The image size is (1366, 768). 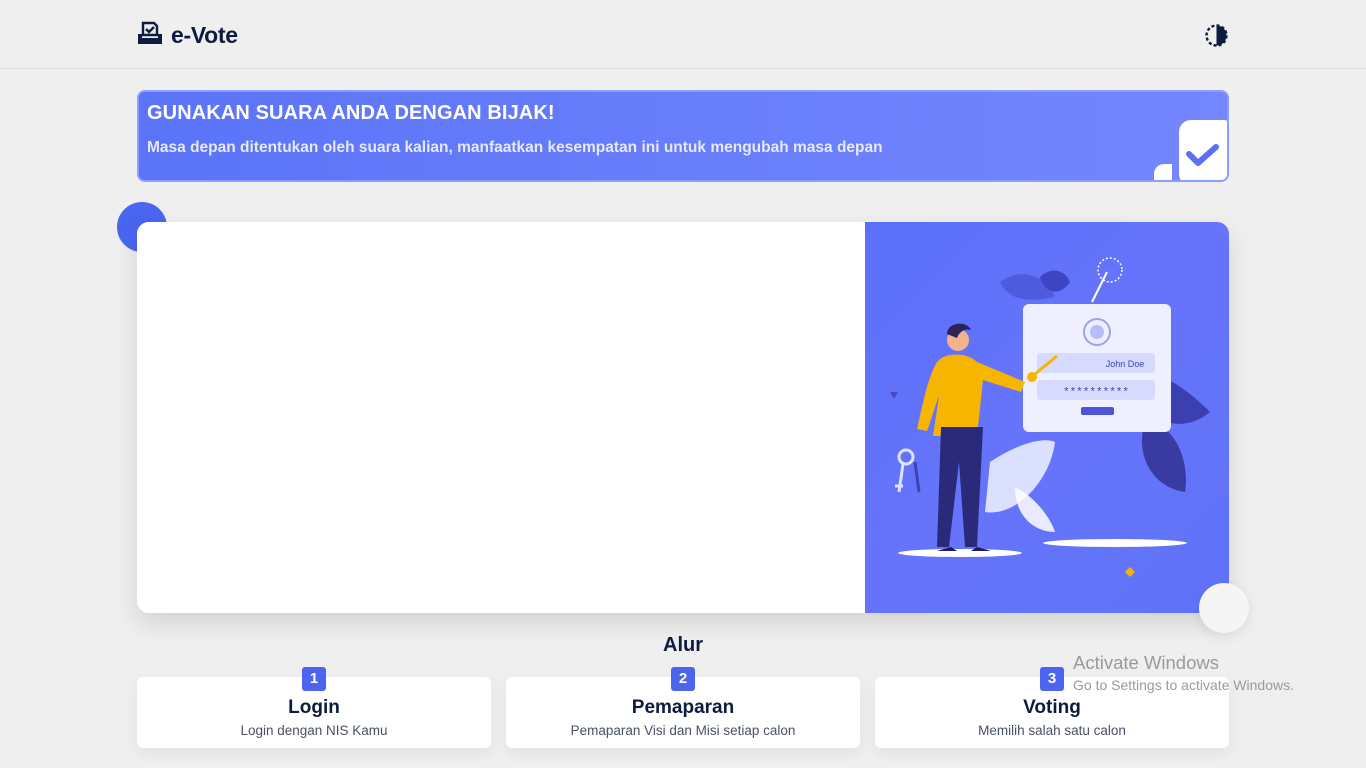 I want to click on step-number-badge: 1, so click(x=314, y=679).